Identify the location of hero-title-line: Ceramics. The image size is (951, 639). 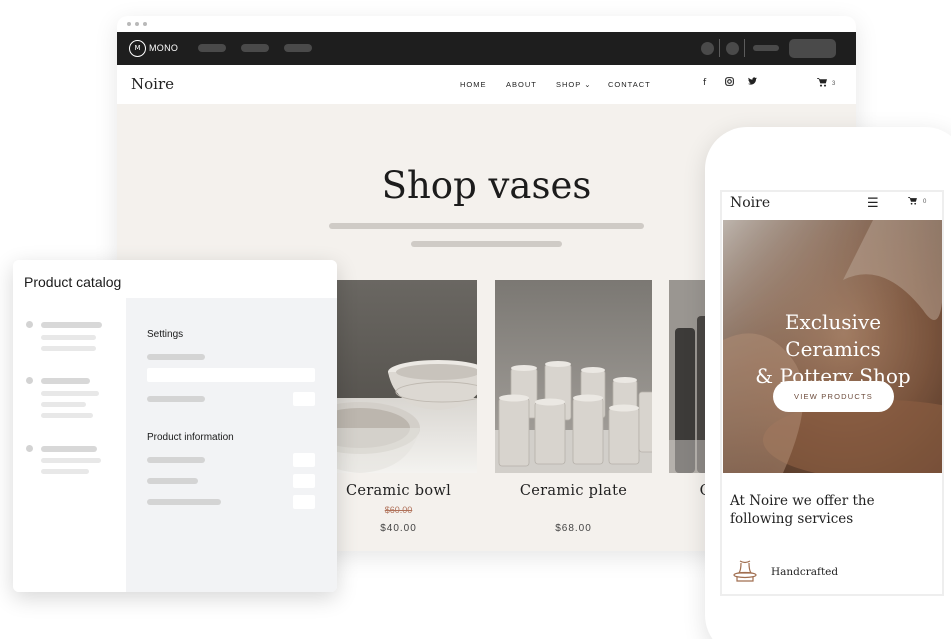
(833, 349).